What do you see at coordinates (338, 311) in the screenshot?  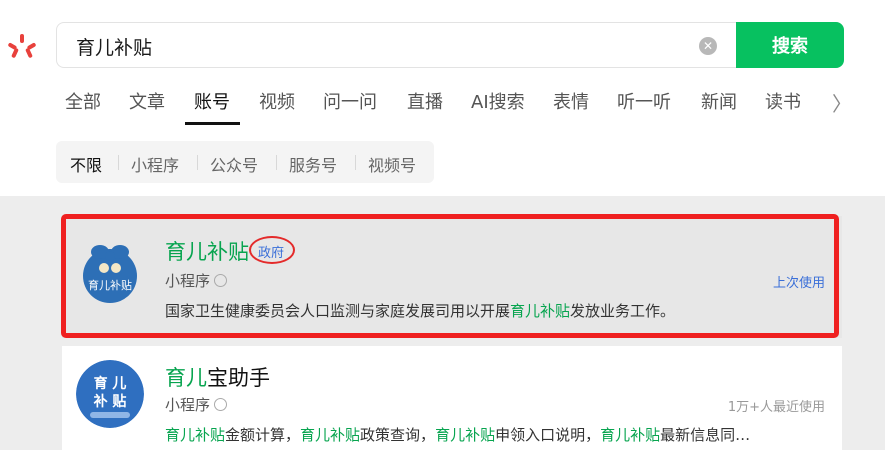 I see `desc-text: 国家卫生健康委员会人口监测与家庭发展司用以开展` at bounding box center [338, 311].